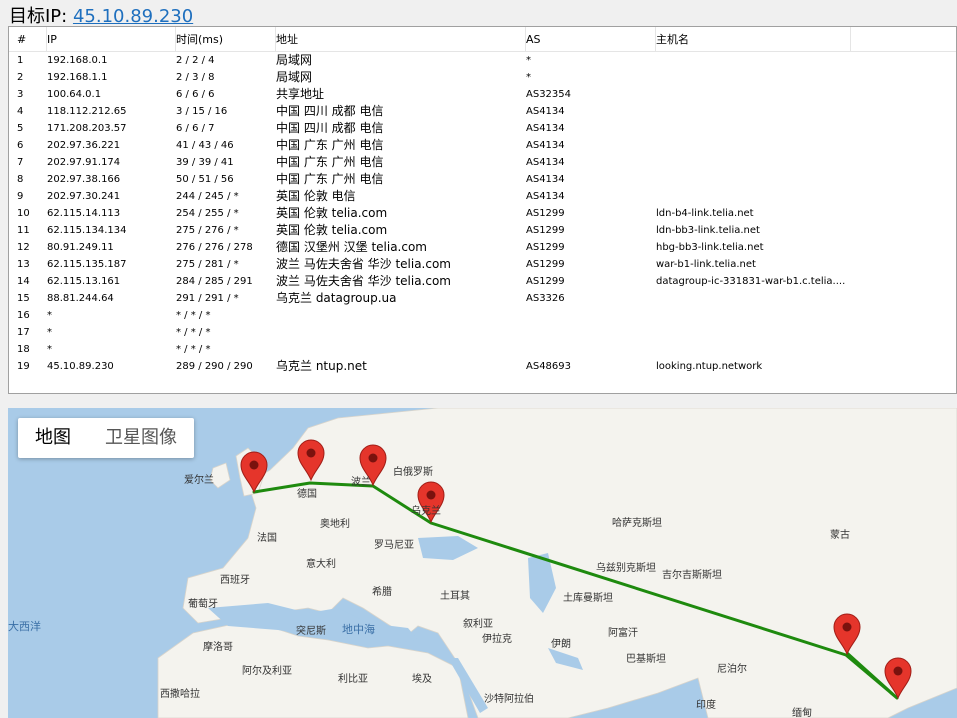 The image size is (957, 718). What do you see at coordinates (87, 264) in the screenshot?
I see `cell-ip: 62.115.135.187` at bounding box center [87, 264].